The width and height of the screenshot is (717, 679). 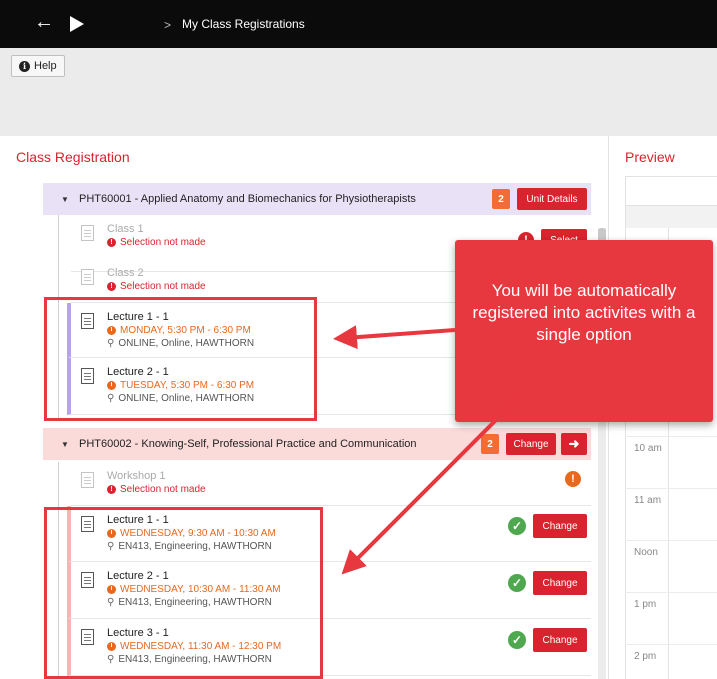 I want to click on time-label: 10 am, so click(x=648, y=448).